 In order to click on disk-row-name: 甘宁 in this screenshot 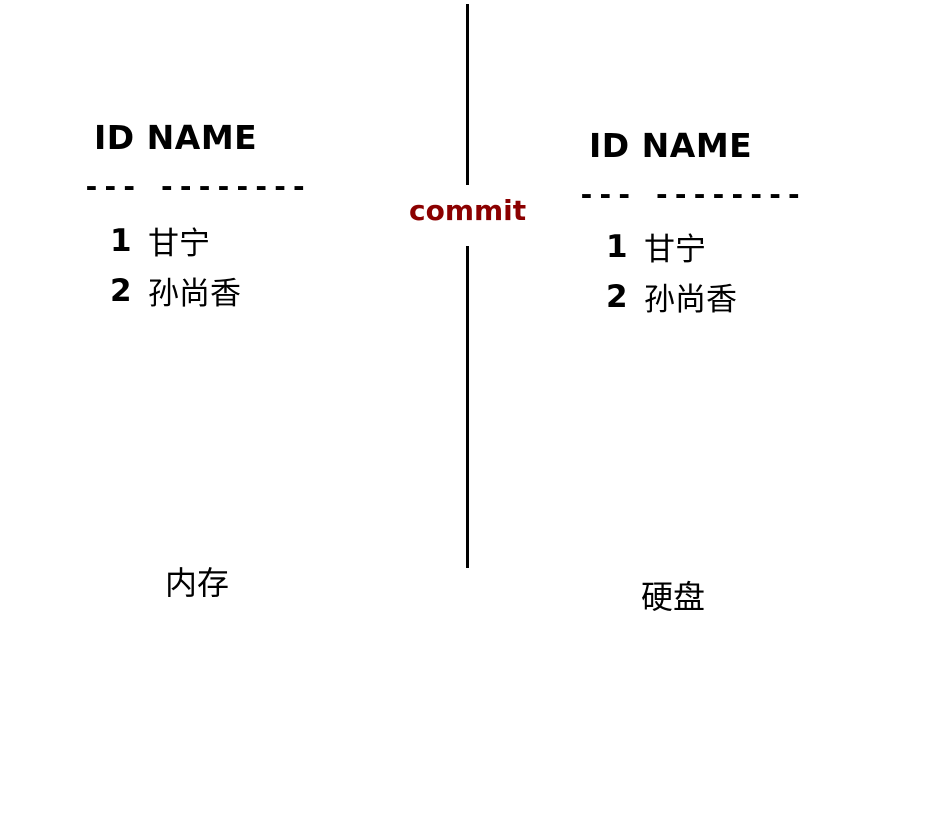, I will do `click(675, 250)`.